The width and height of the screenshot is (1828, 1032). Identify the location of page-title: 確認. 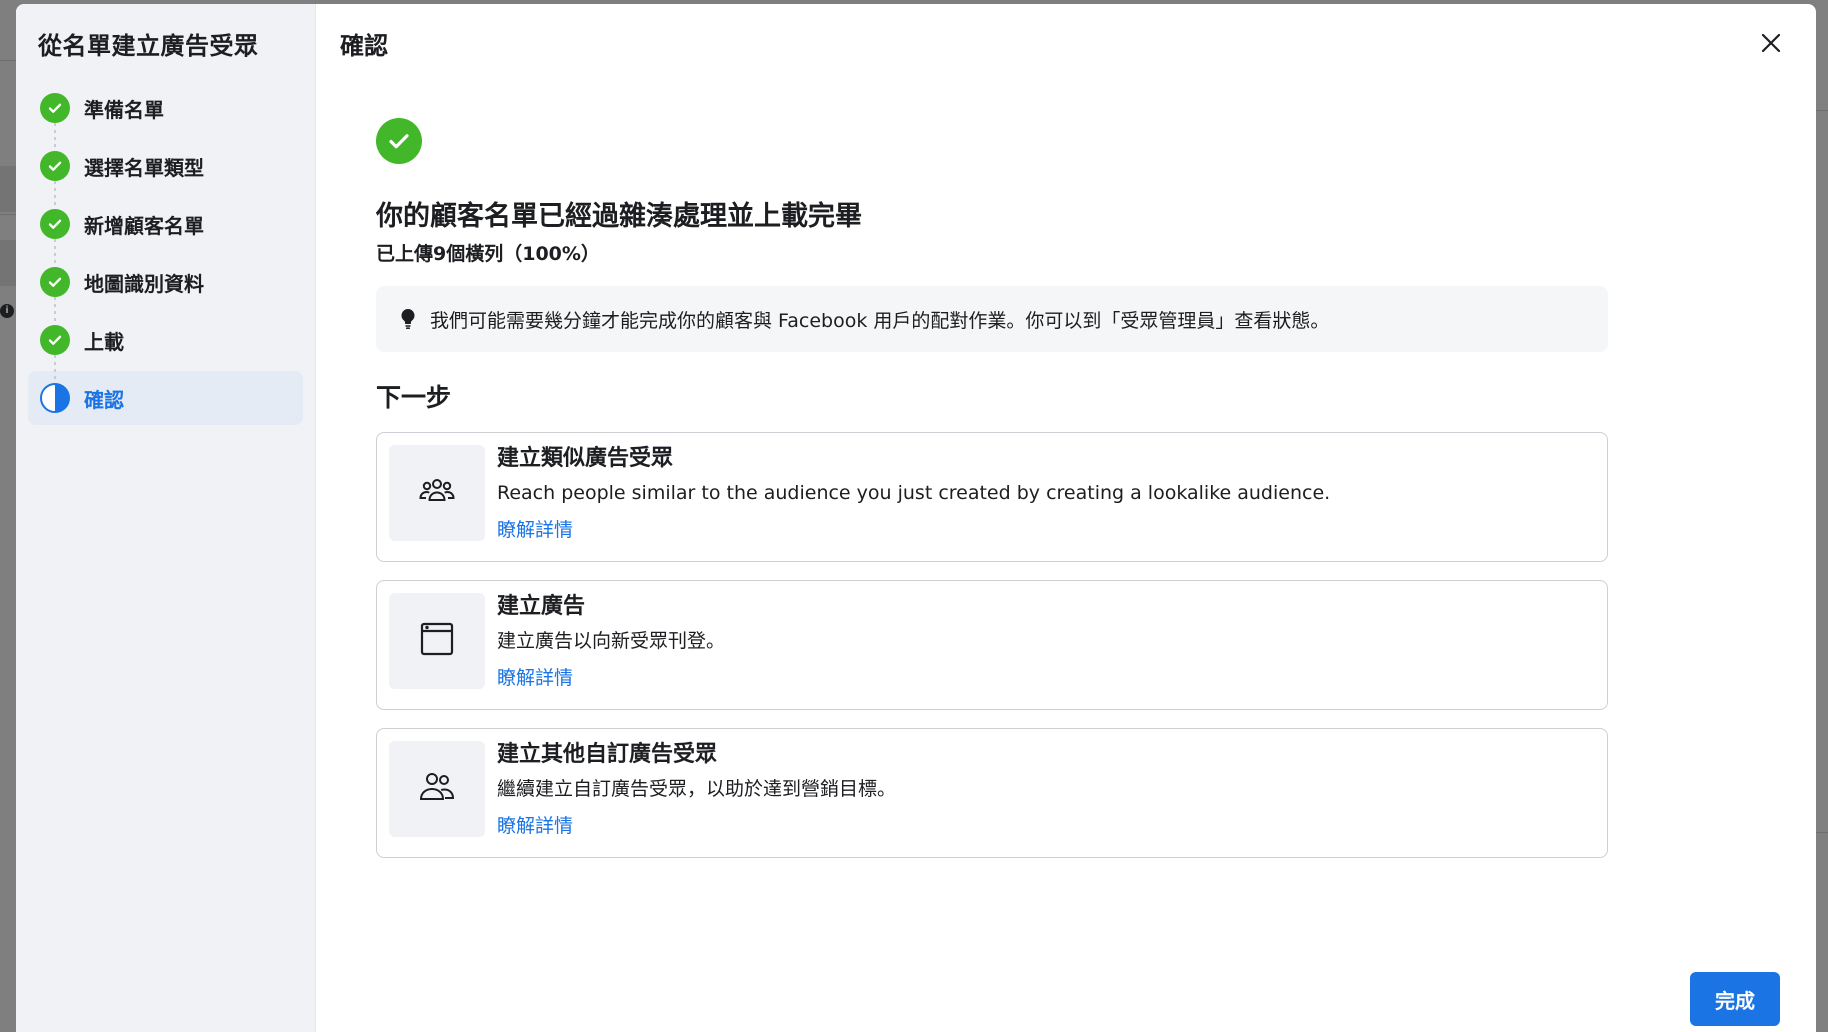
(364, 46).